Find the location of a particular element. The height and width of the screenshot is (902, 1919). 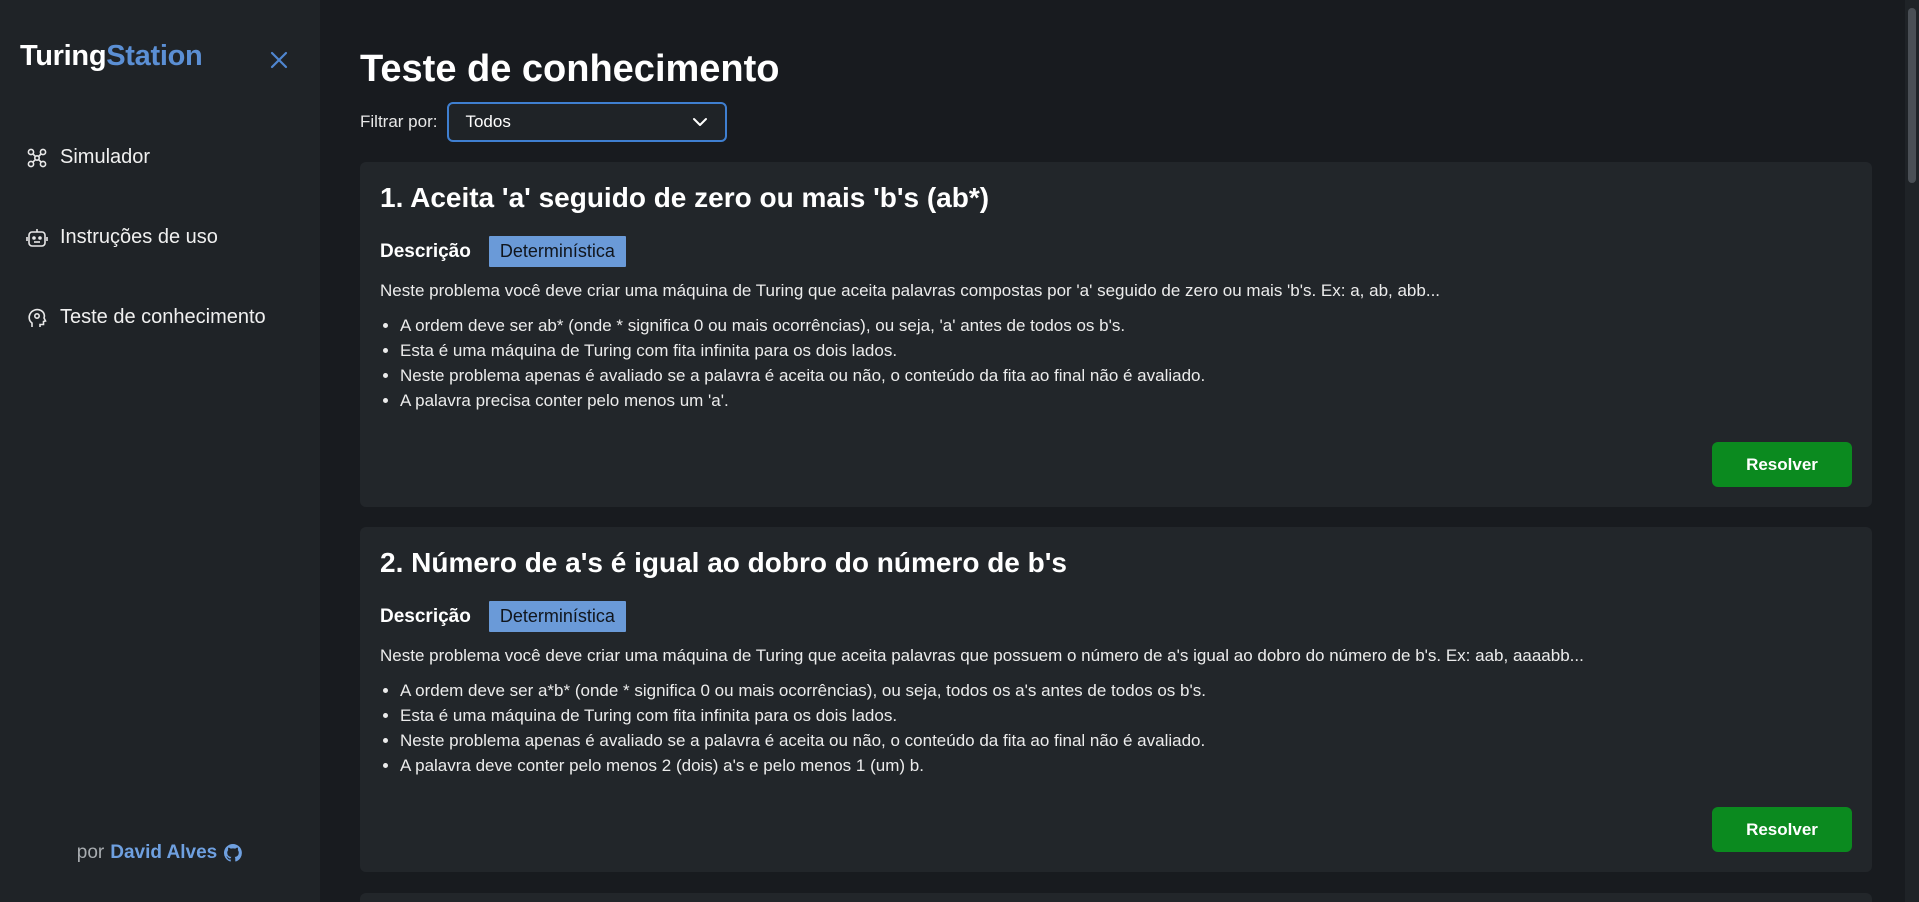

brand-logo: TuringStation is located at coordinates (111, 56).